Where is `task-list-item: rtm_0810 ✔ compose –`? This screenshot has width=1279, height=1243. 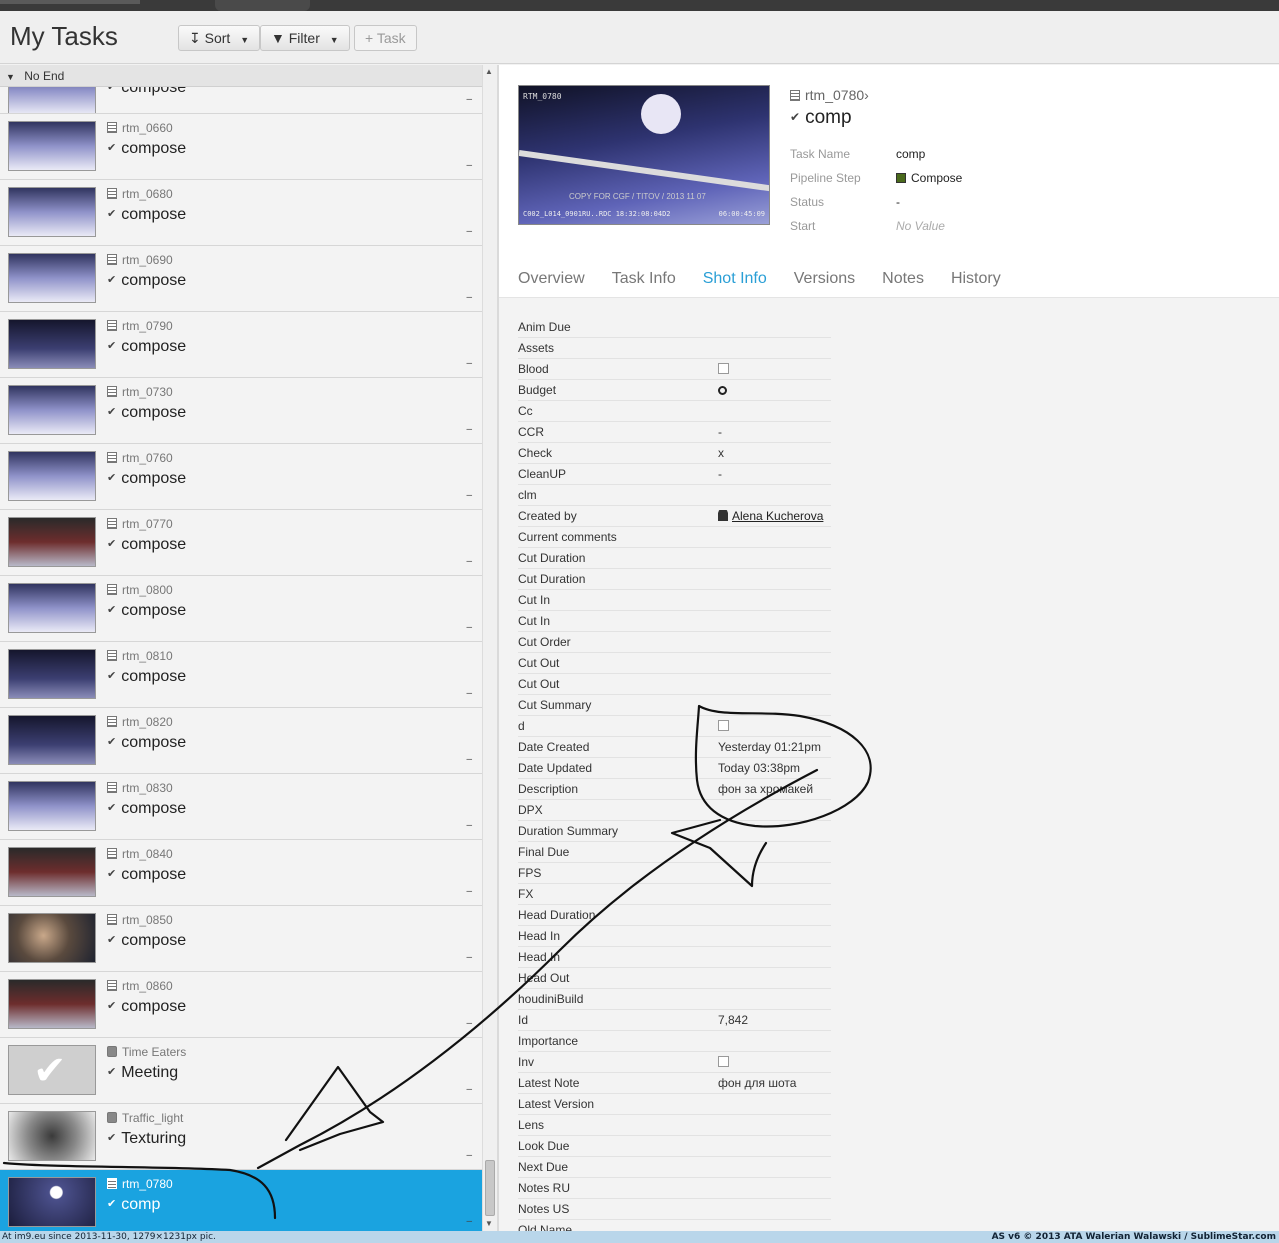
task-list-item: rtm_0810 ✔ compose – is located at coordinates (241, 675).